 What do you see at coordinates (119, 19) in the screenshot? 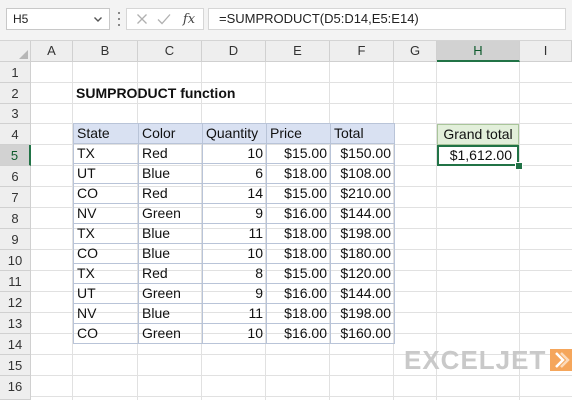
I see `drag-handle-icon` at bounding box center [119, 19].